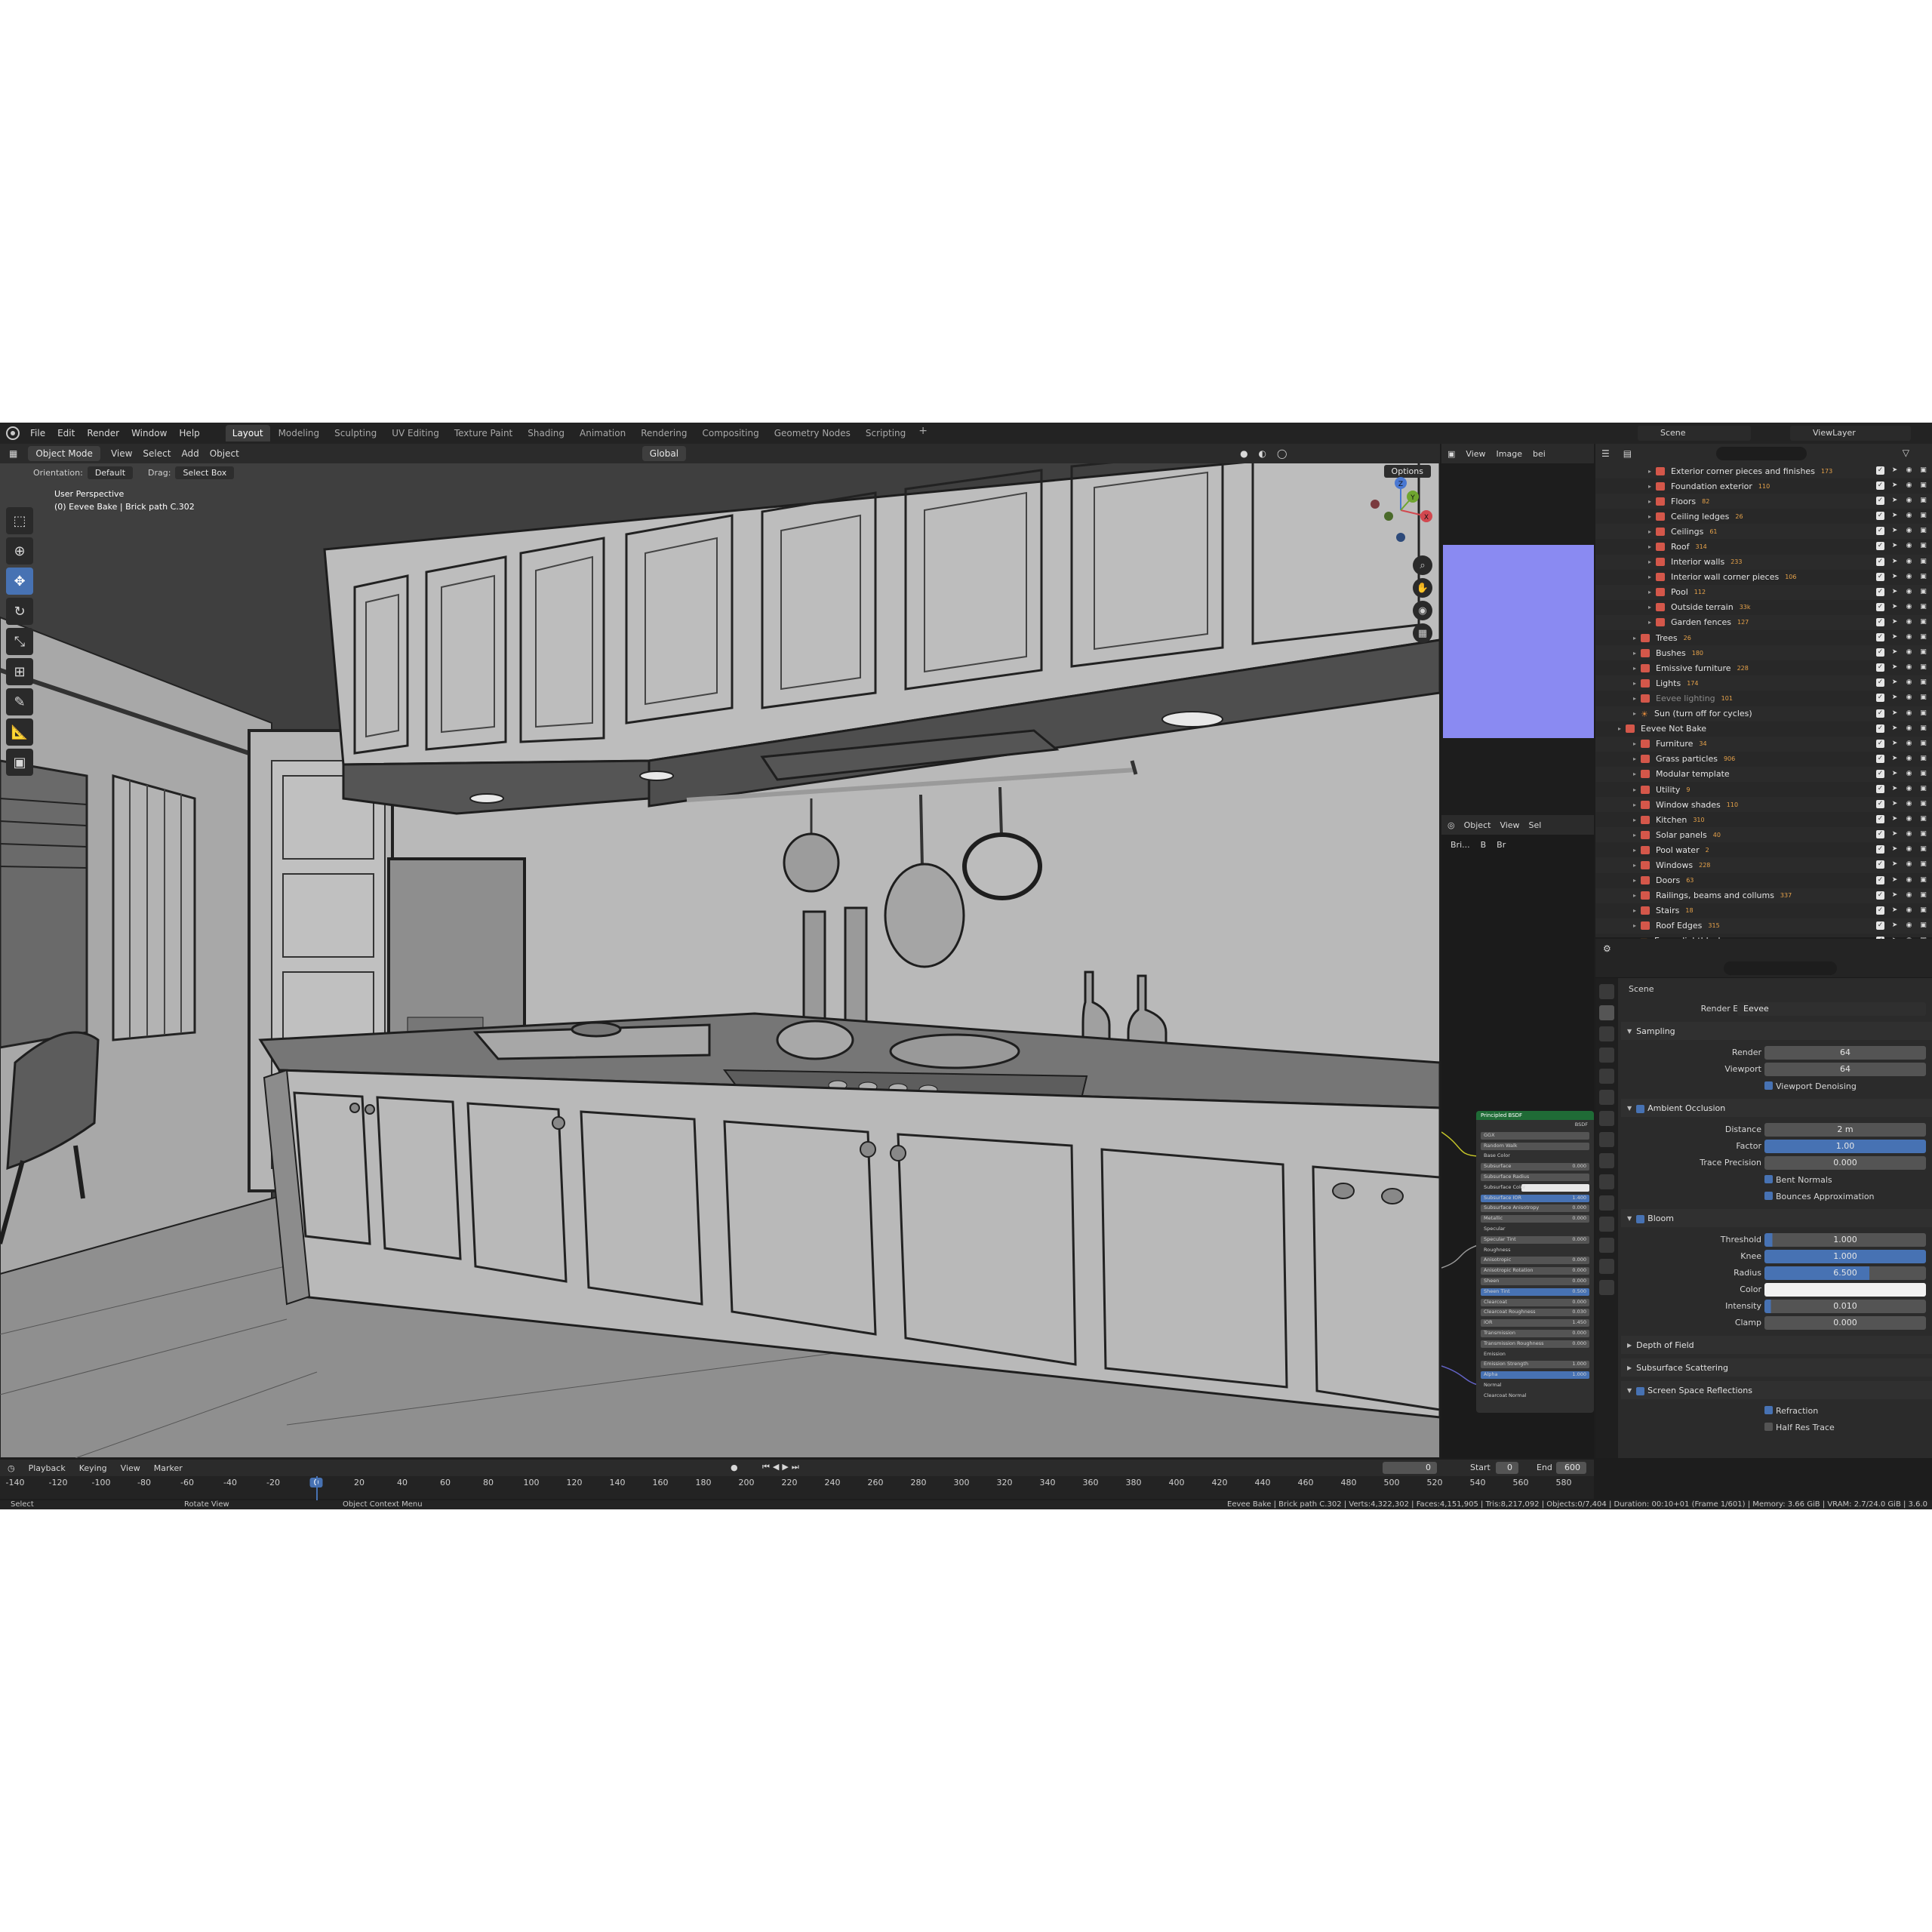  Describe the element at coordinates (1763, 789) in the screenshot. I see `outliner-row: ▸ Utility 9 ✓ ➤ ◉ ▣` at that location.